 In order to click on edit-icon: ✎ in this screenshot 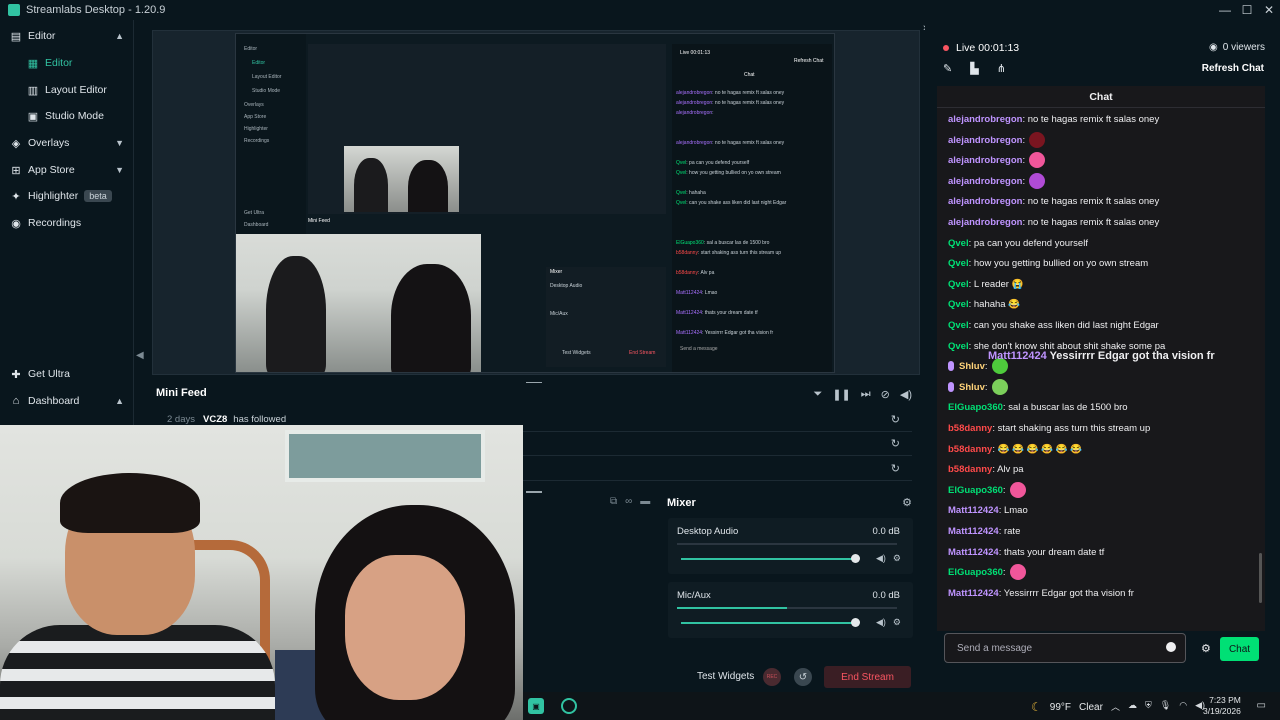, I will do `click(947, 68)`.